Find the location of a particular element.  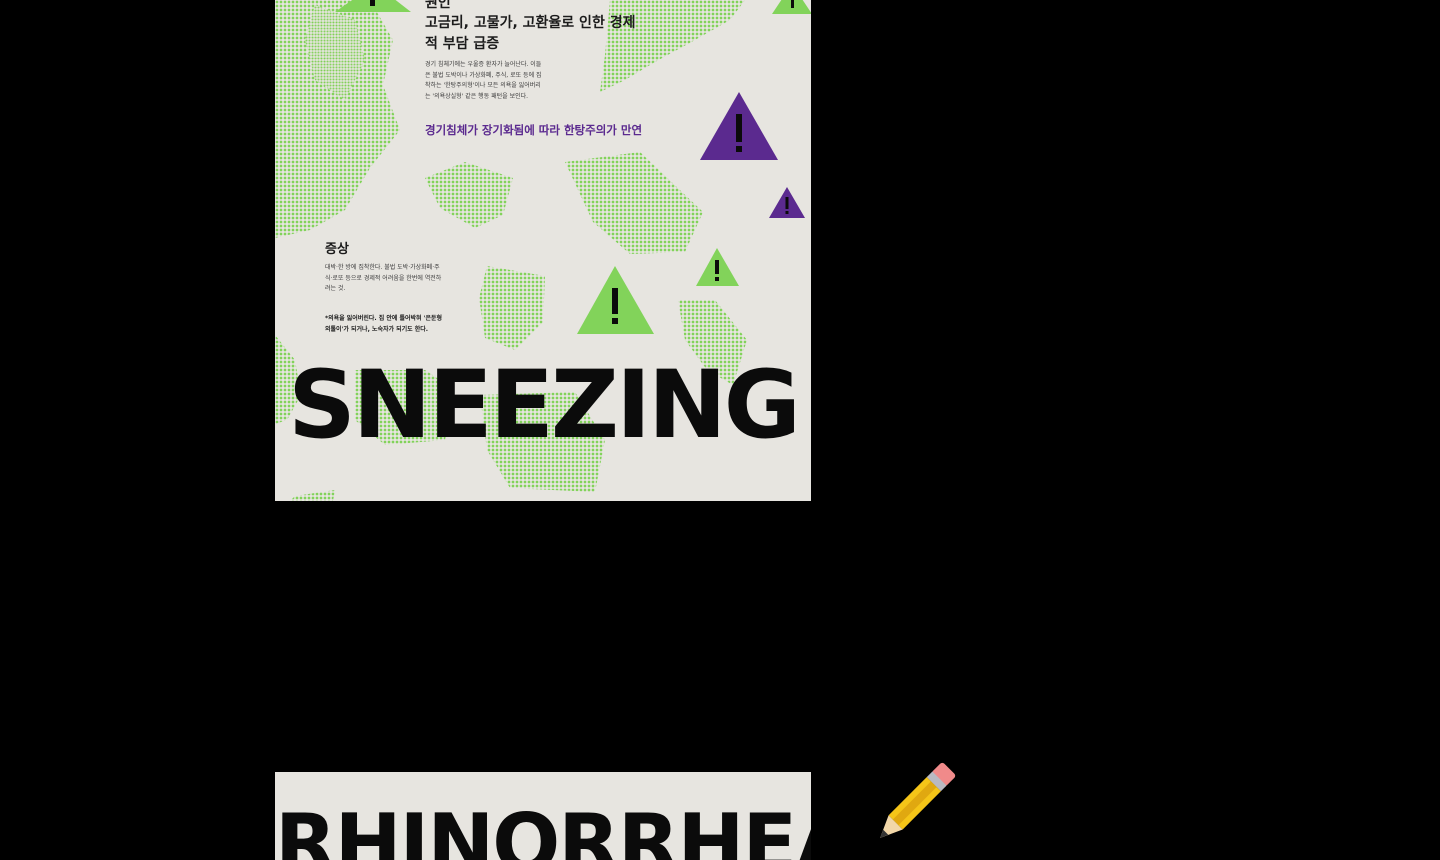

poster-title-sneezing: SNEEZING is located at coordinates (544, 405).